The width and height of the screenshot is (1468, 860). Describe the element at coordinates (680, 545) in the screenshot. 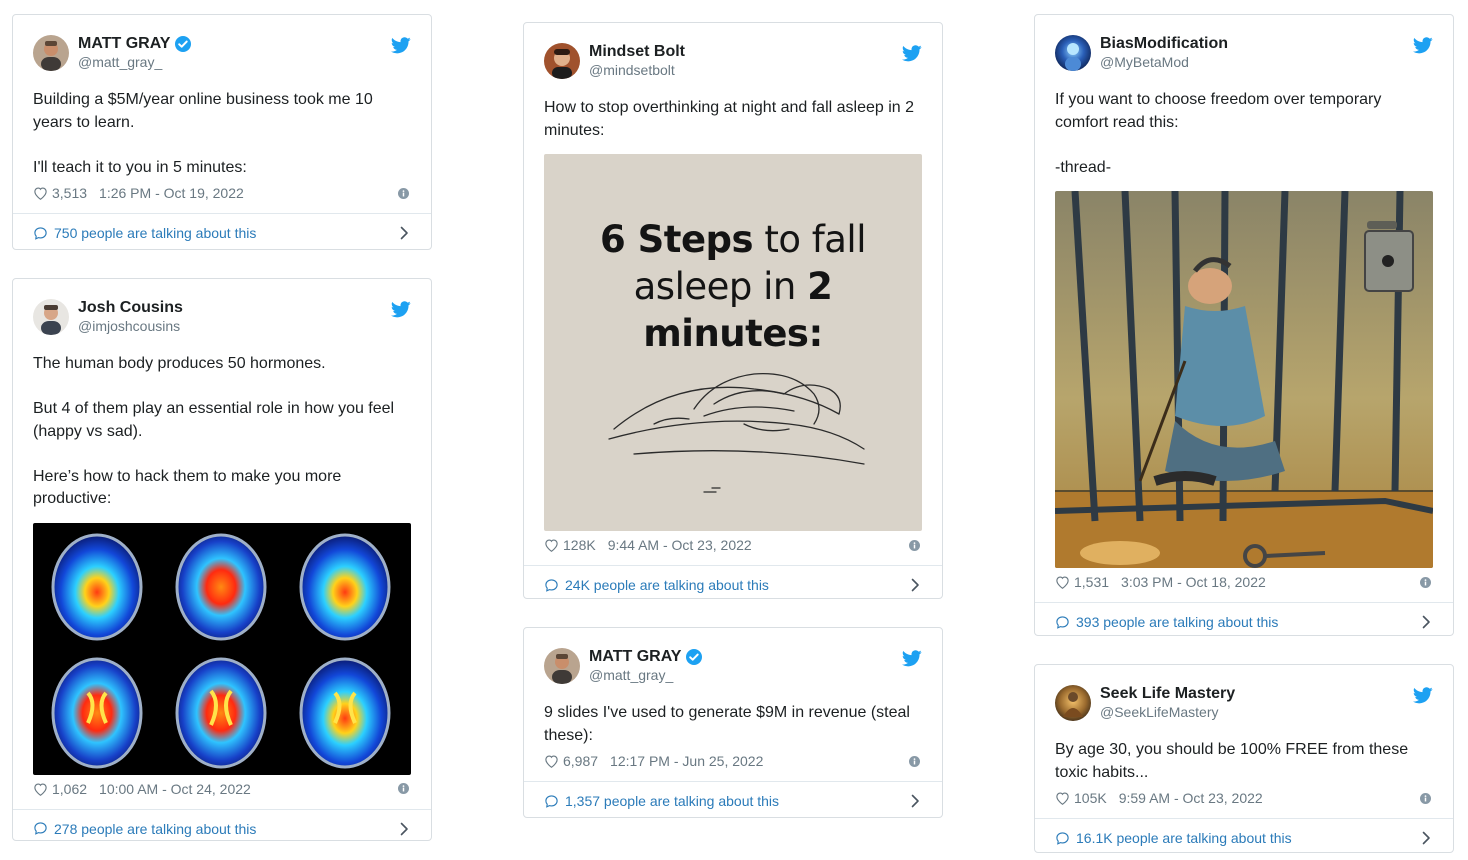

I see `timestamp: 9:44 AM - Oct 23, 2022` at that location.